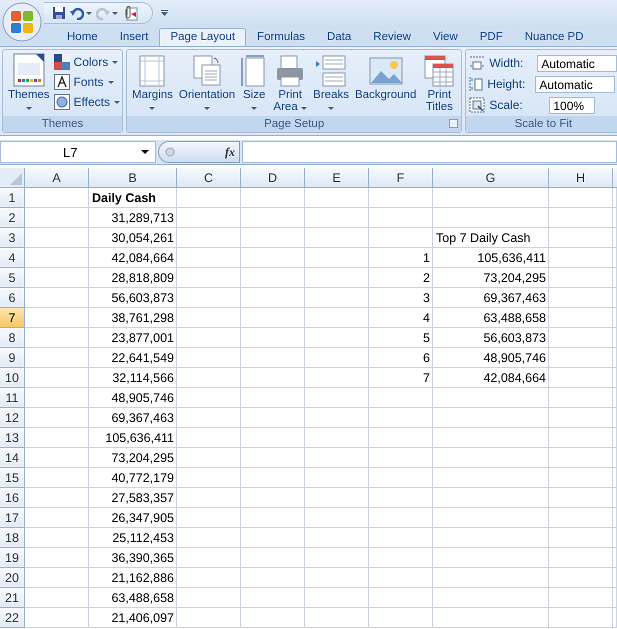 This screenshot has width=617, height=629. What do you see at coordinates (12, 318) in the screenshot?
I see `row-header: 7` at bounding box center [12, 318].